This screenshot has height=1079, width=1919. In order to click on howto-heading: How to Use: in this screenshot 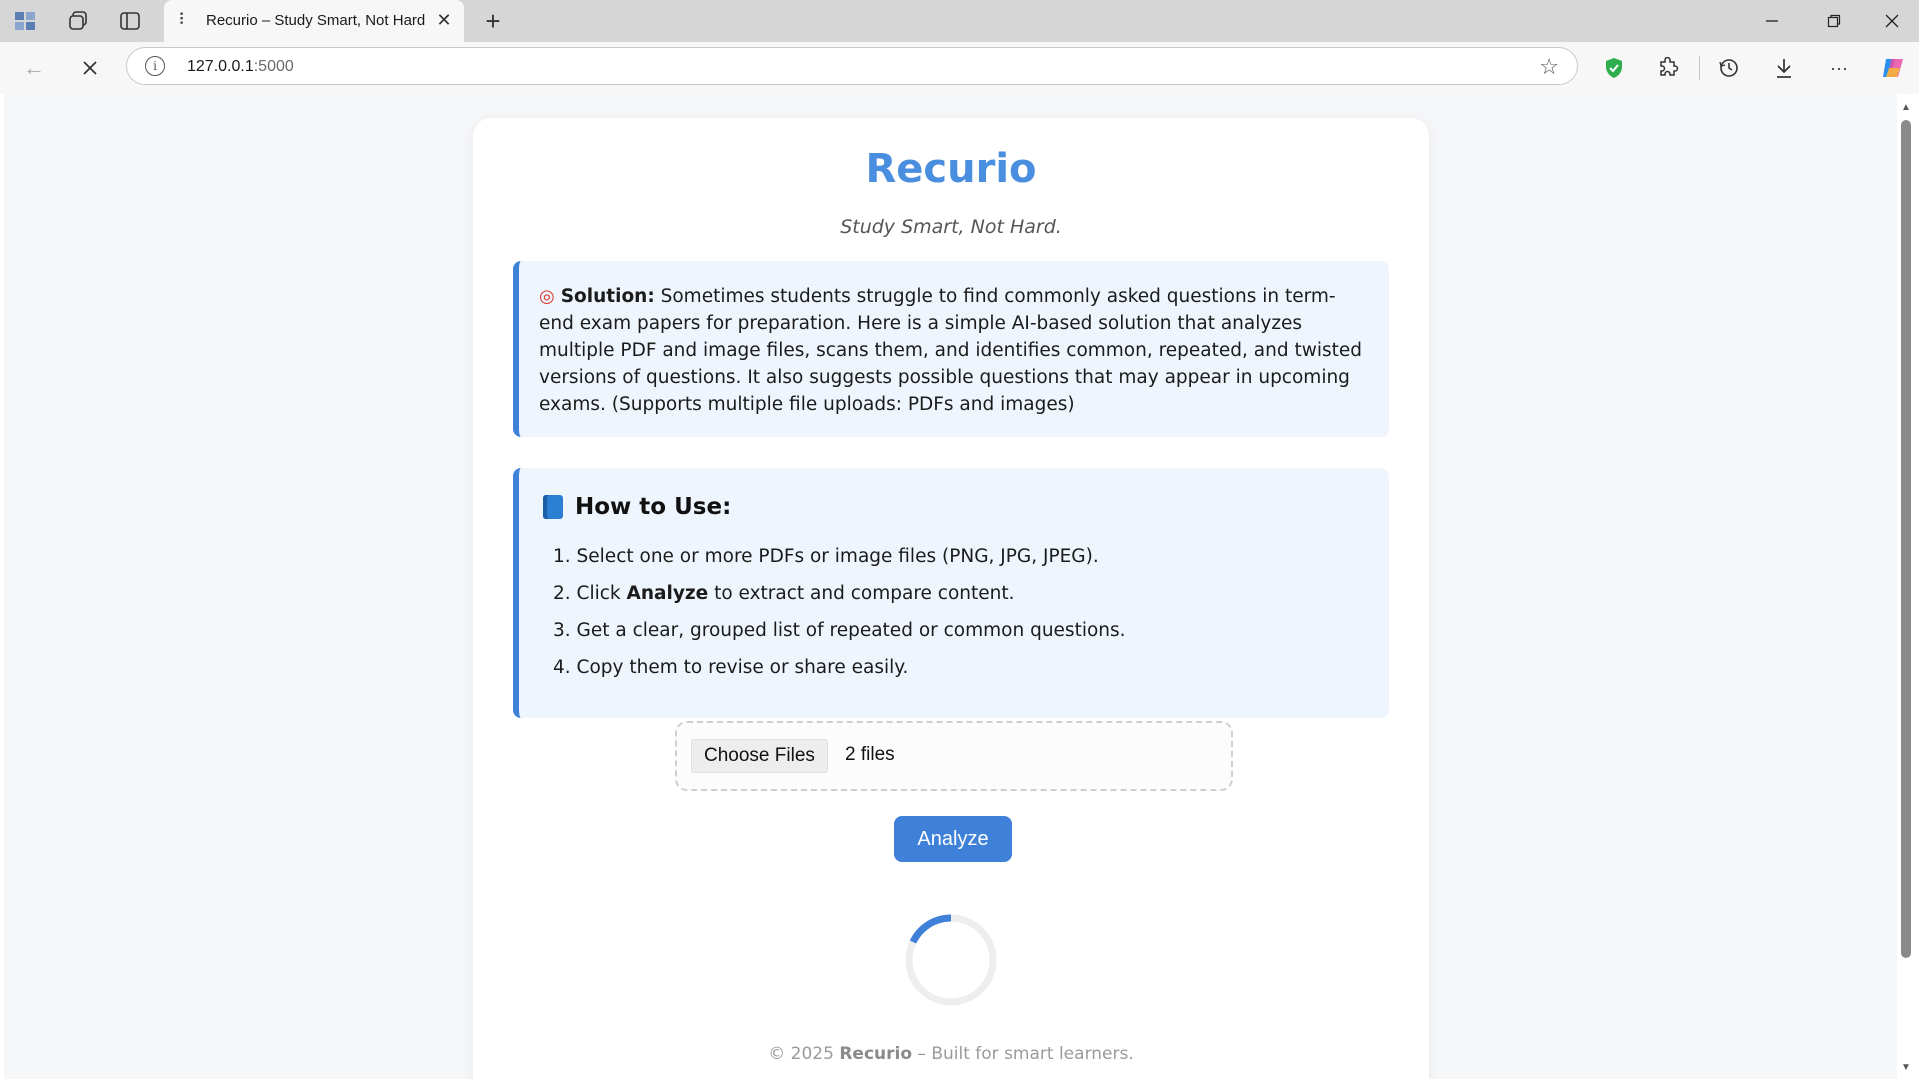, I will do `click(653, 507)`.